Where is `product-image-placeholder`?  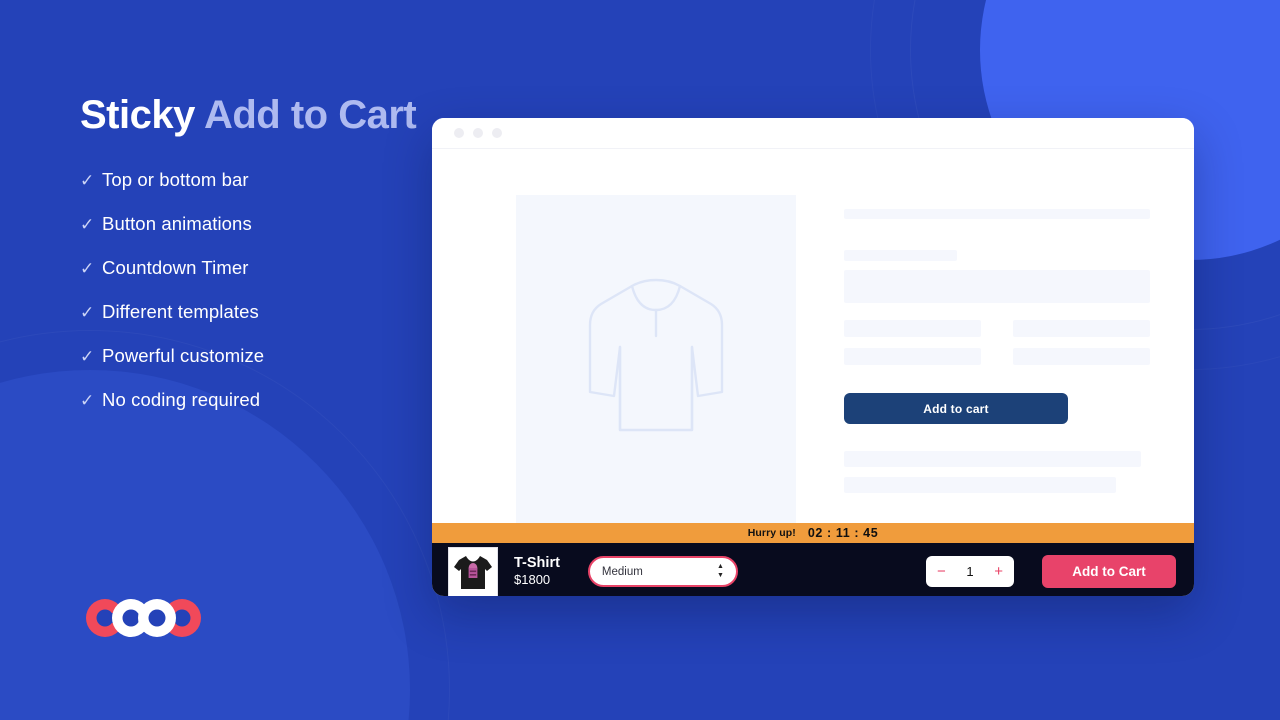 product-image-placeholder is located at coordinates (656, 359).